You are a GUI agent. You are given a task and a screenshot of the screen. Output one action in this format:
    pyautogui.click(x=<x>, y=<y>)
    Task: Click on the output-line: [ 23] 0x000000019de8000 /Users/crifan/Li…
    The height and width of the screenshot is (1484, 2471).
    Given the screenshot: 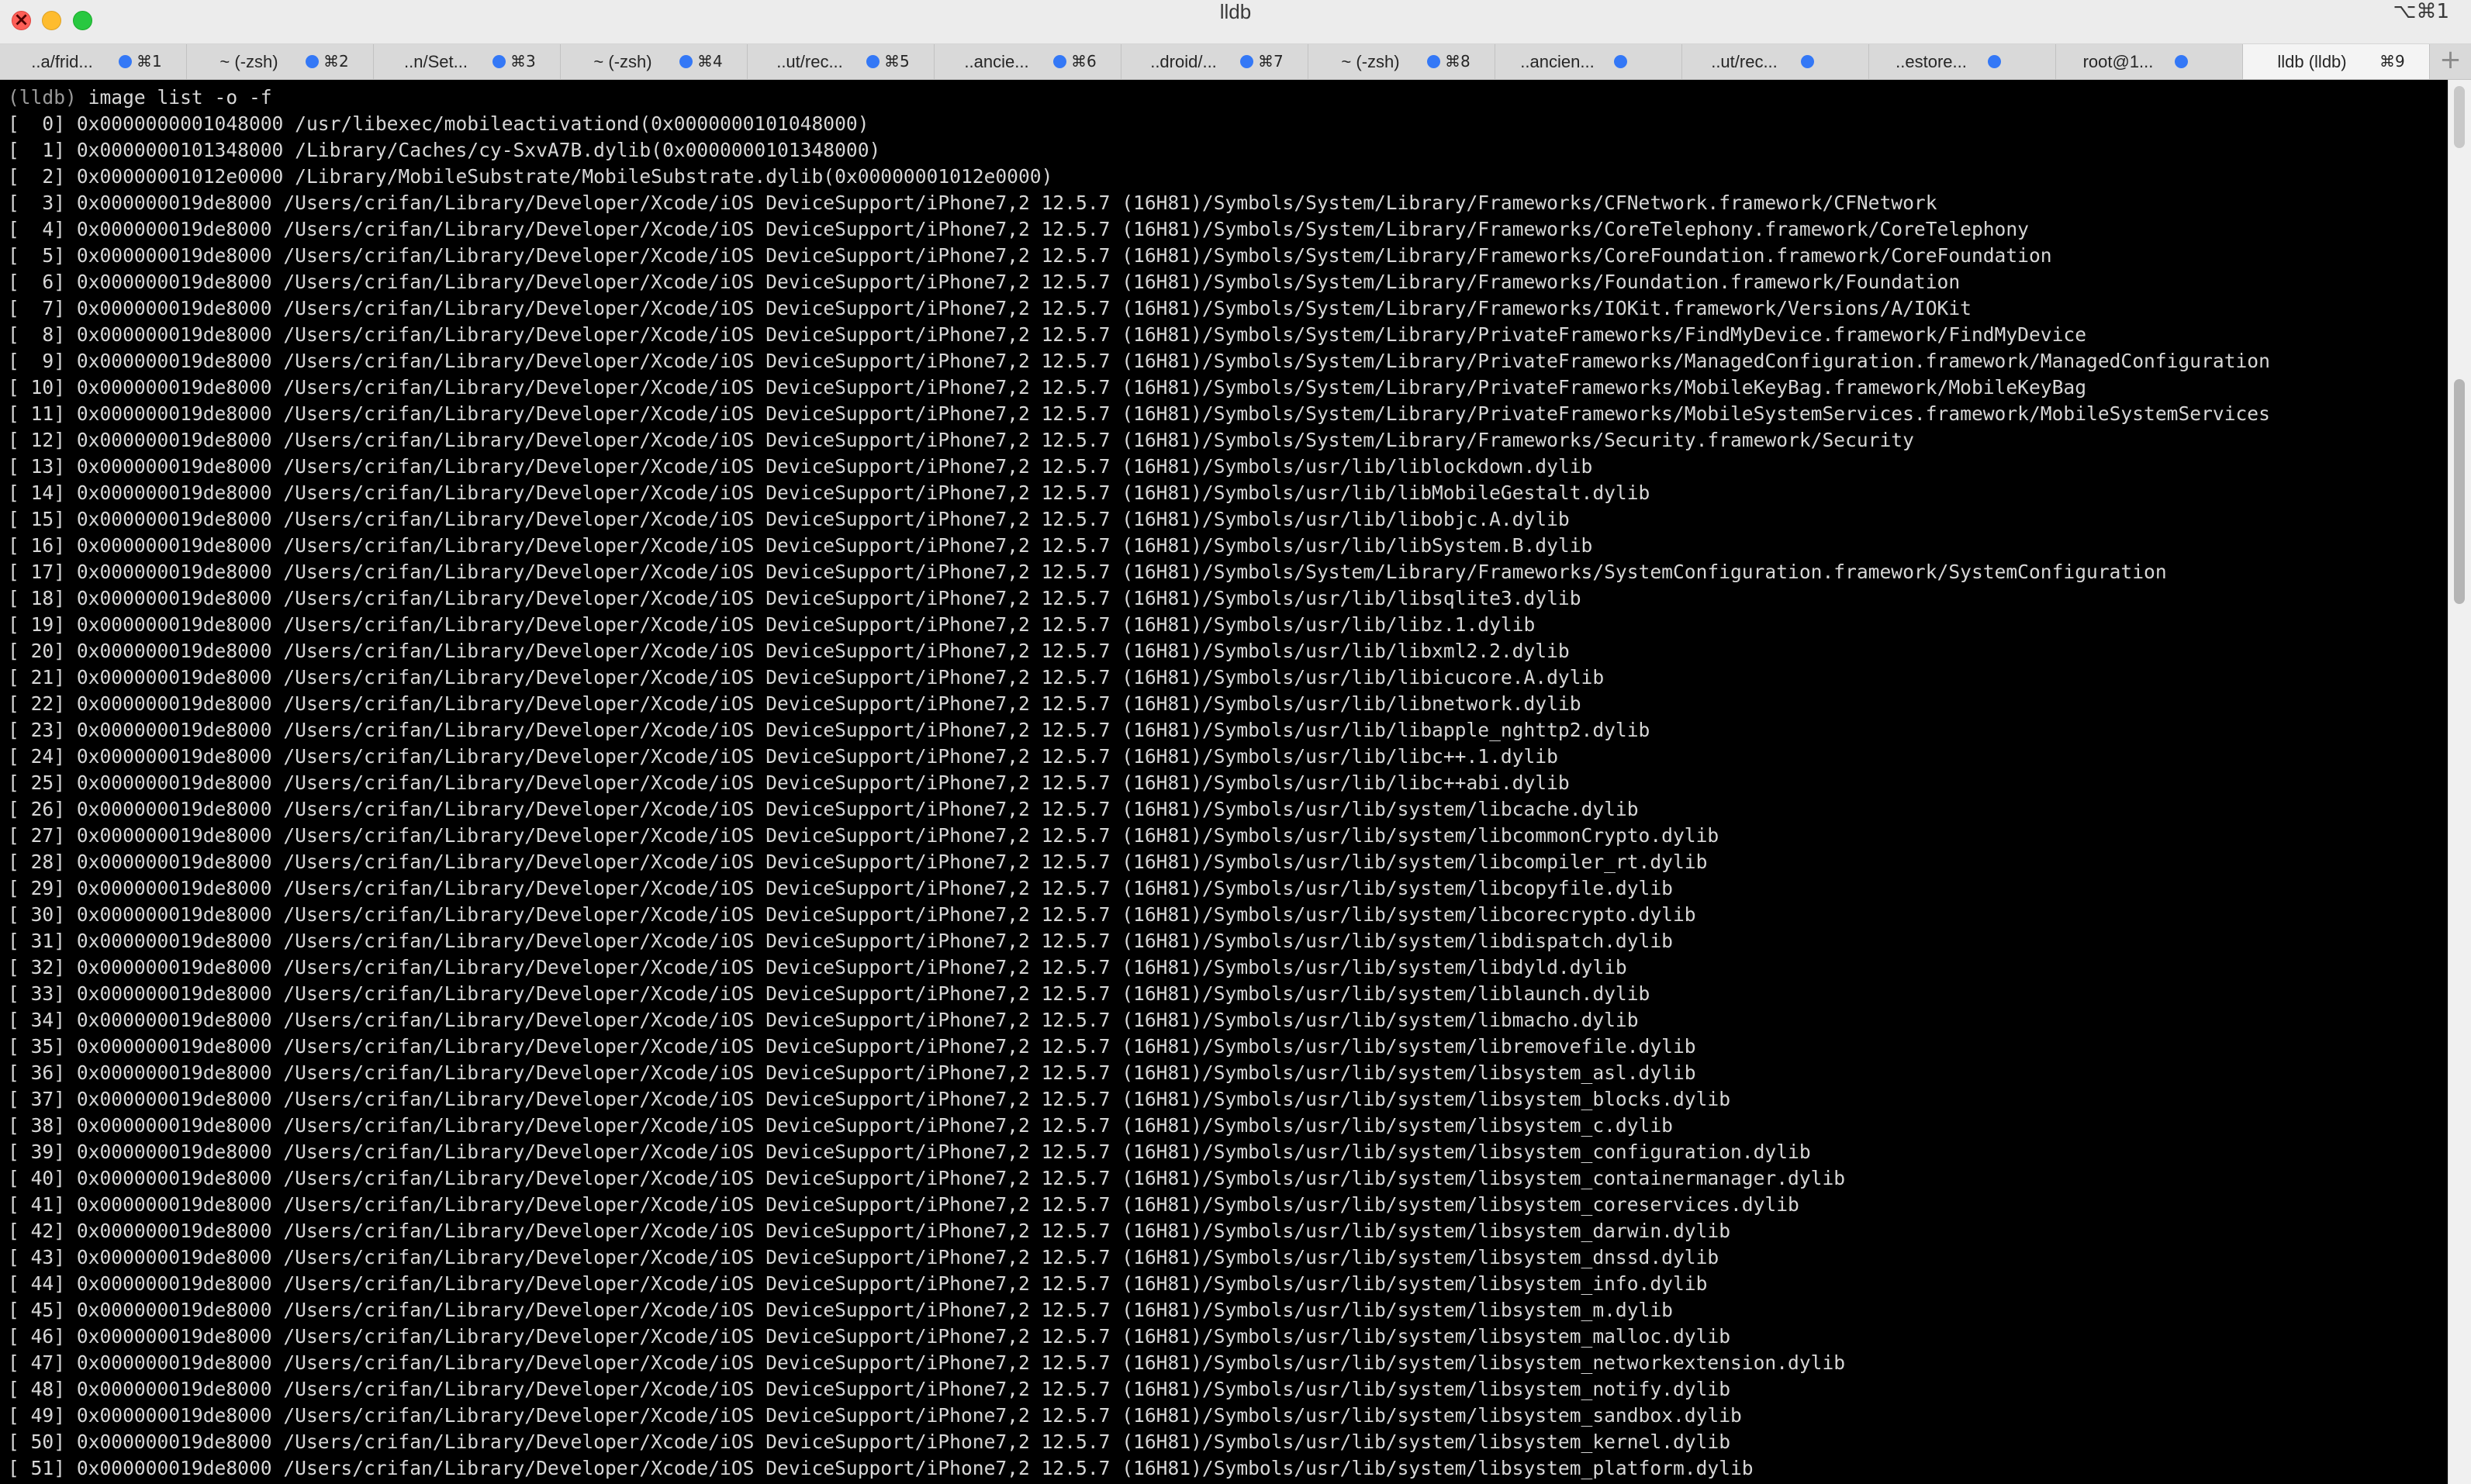 What is the action you would take?
    pyautogui.click(x=829, y=730)
    